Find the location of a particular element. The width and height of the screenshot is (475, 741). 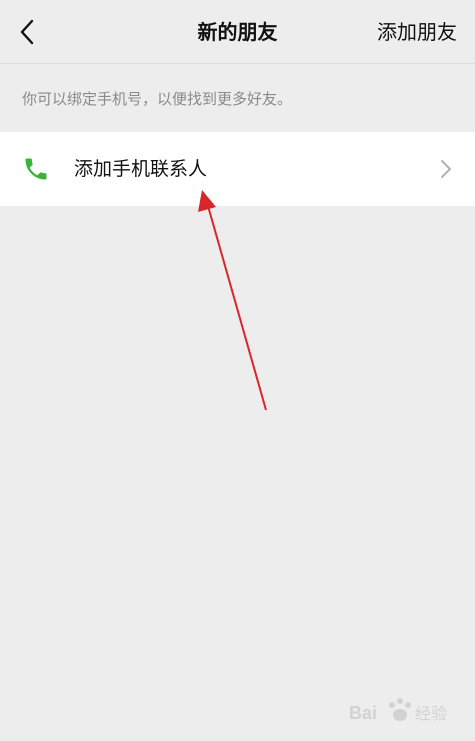

annotation-arrow is located at coordinates (232, 300).